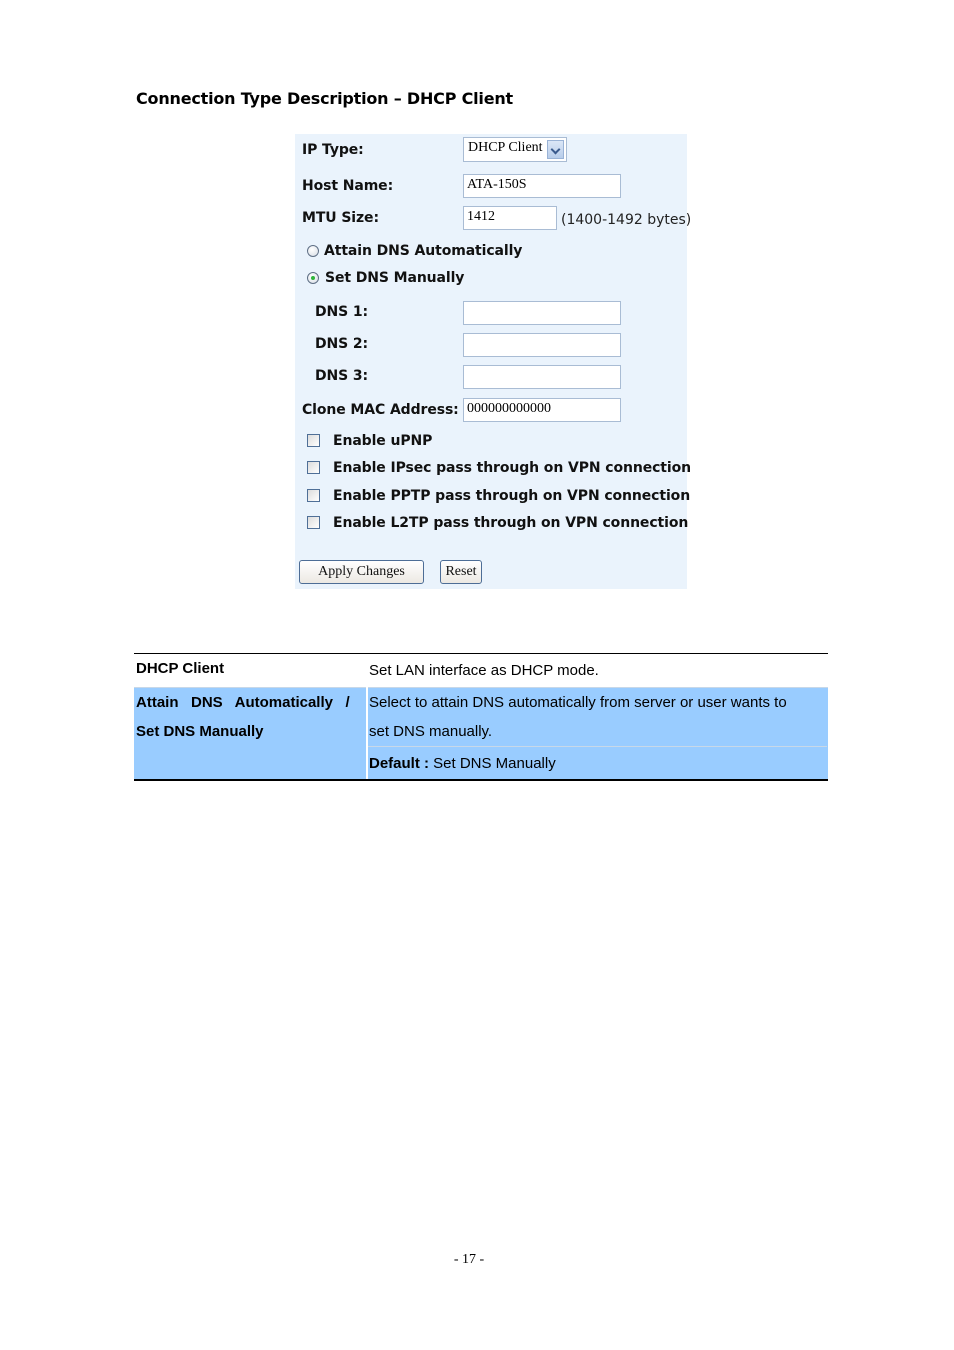 This screenshot has height=1350, width=954. What do you see at coordinates (333, 150) in the screenshot?
I see `ip-type-label: IP Type:` at bounding box center [333, 150].